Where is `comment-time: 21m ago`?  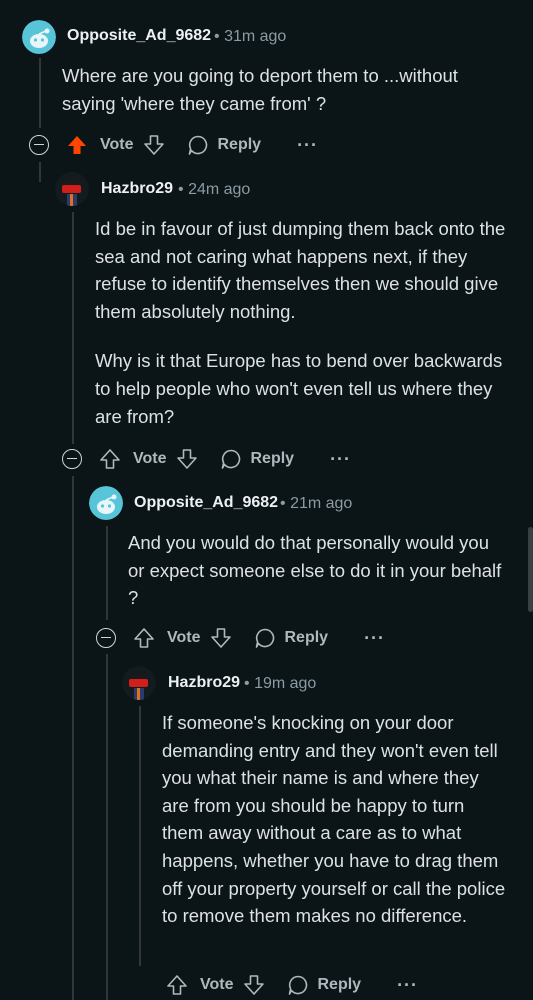
comment-time: 21m ago is located at coordinates (321, 503).